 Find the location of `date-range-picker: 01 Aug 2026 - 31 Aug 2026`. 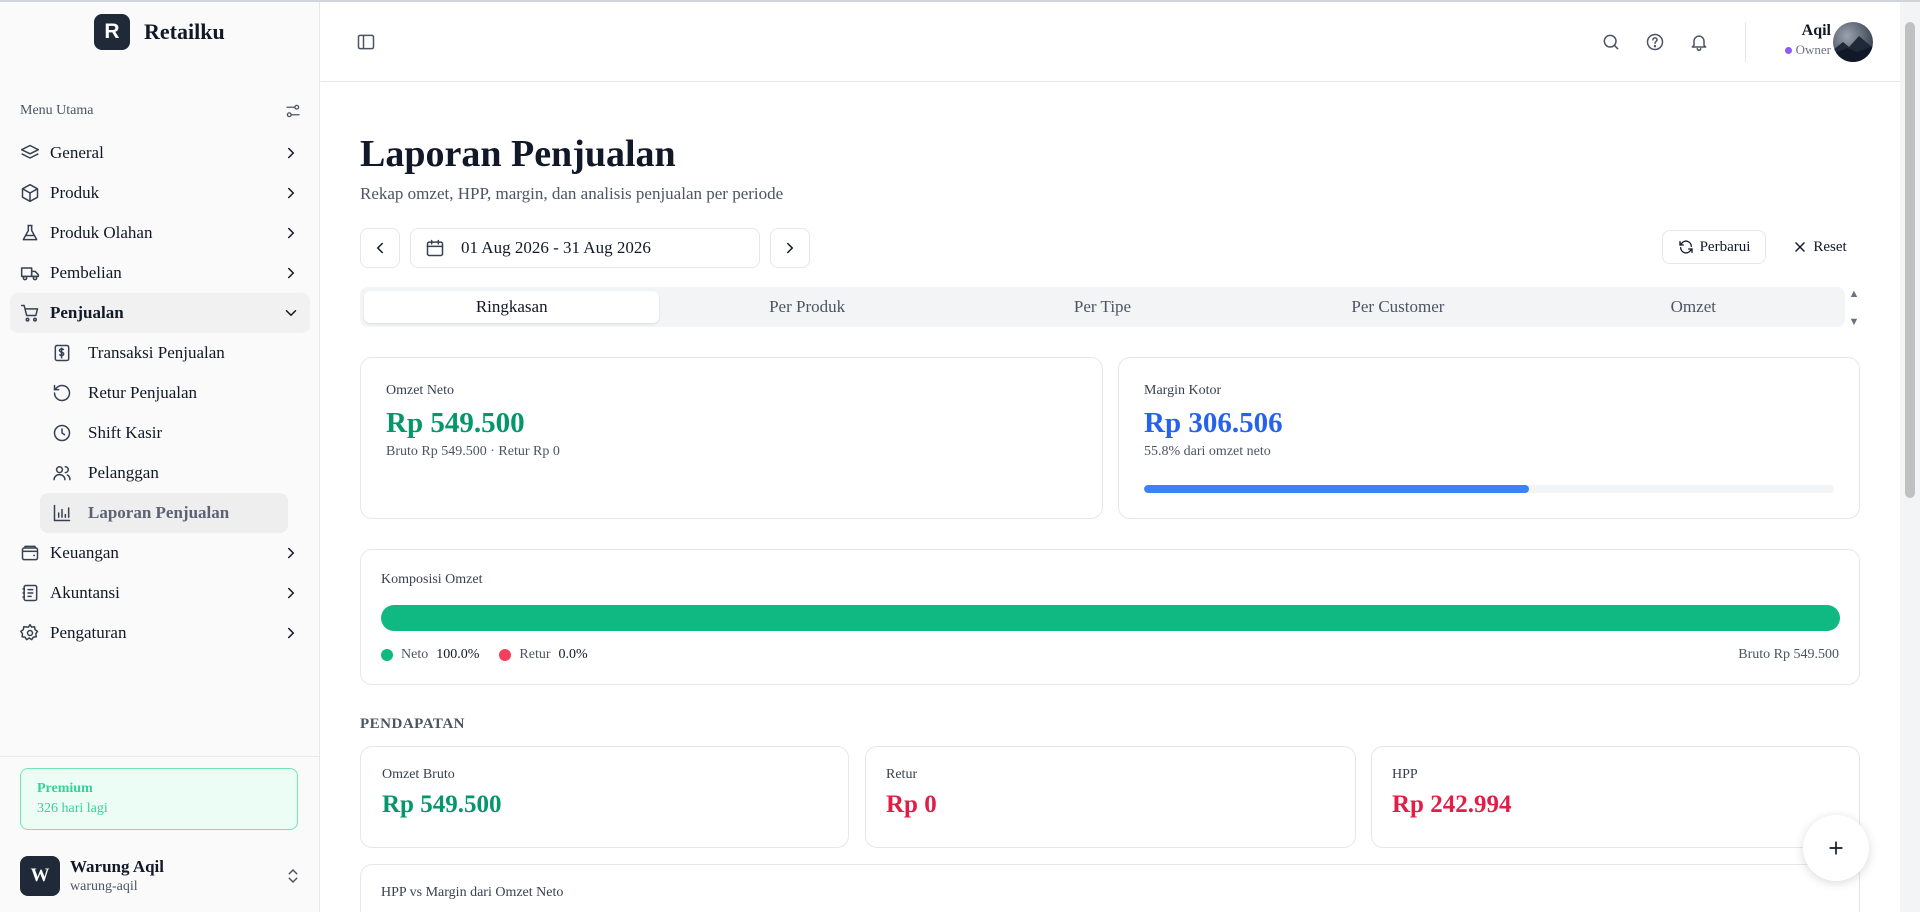

date-range-picker: 01 Aug 2026 - 31 Aug 2026 is located at coordinates (585, 248).